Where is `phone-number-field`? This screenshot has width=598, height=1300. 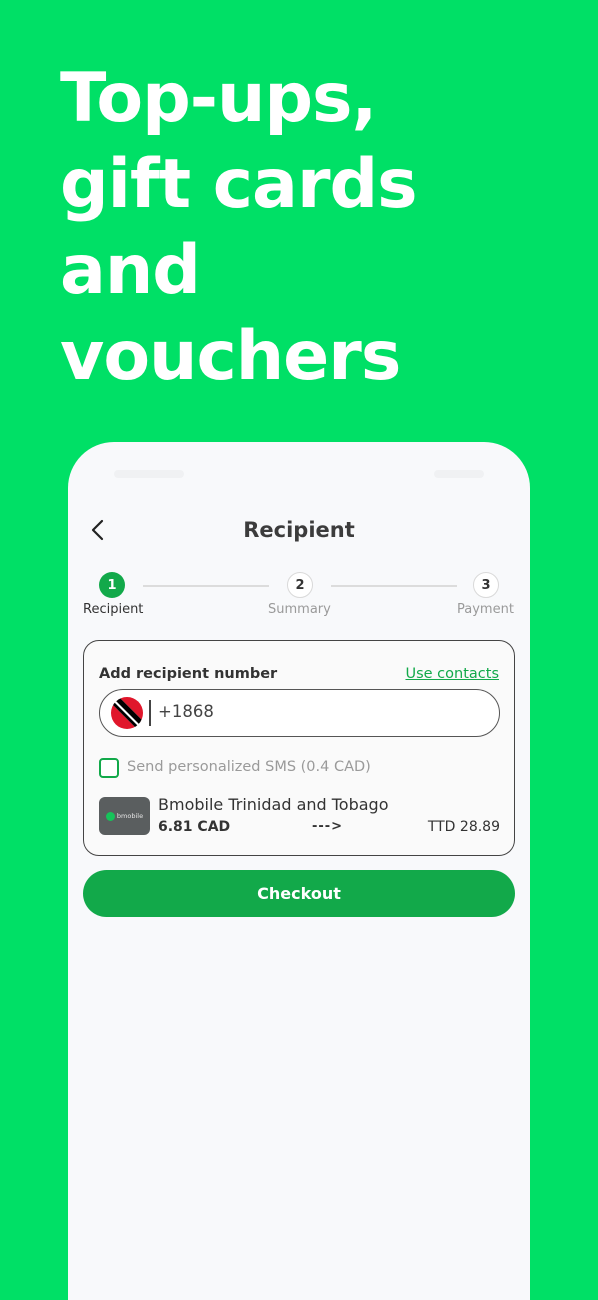
phone-number-field is located at coordinates (299, 713).